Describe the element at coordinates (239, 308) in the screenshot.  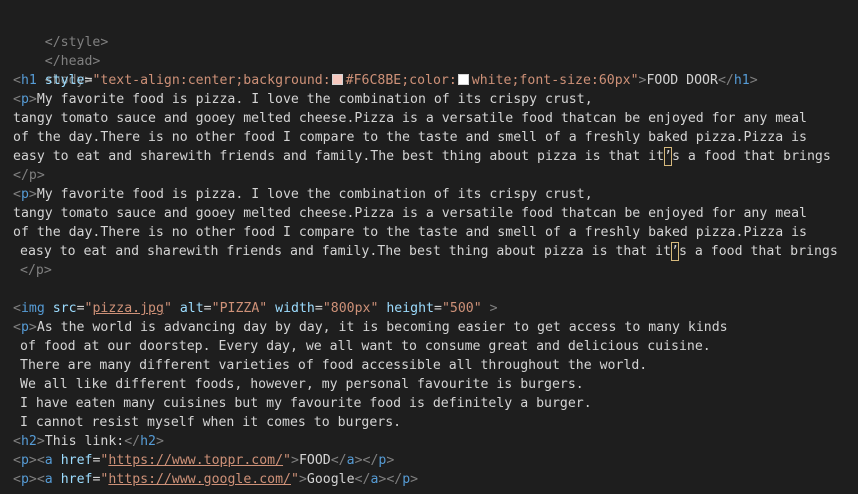
I see `alt-value: "PIZZA"` at that location.